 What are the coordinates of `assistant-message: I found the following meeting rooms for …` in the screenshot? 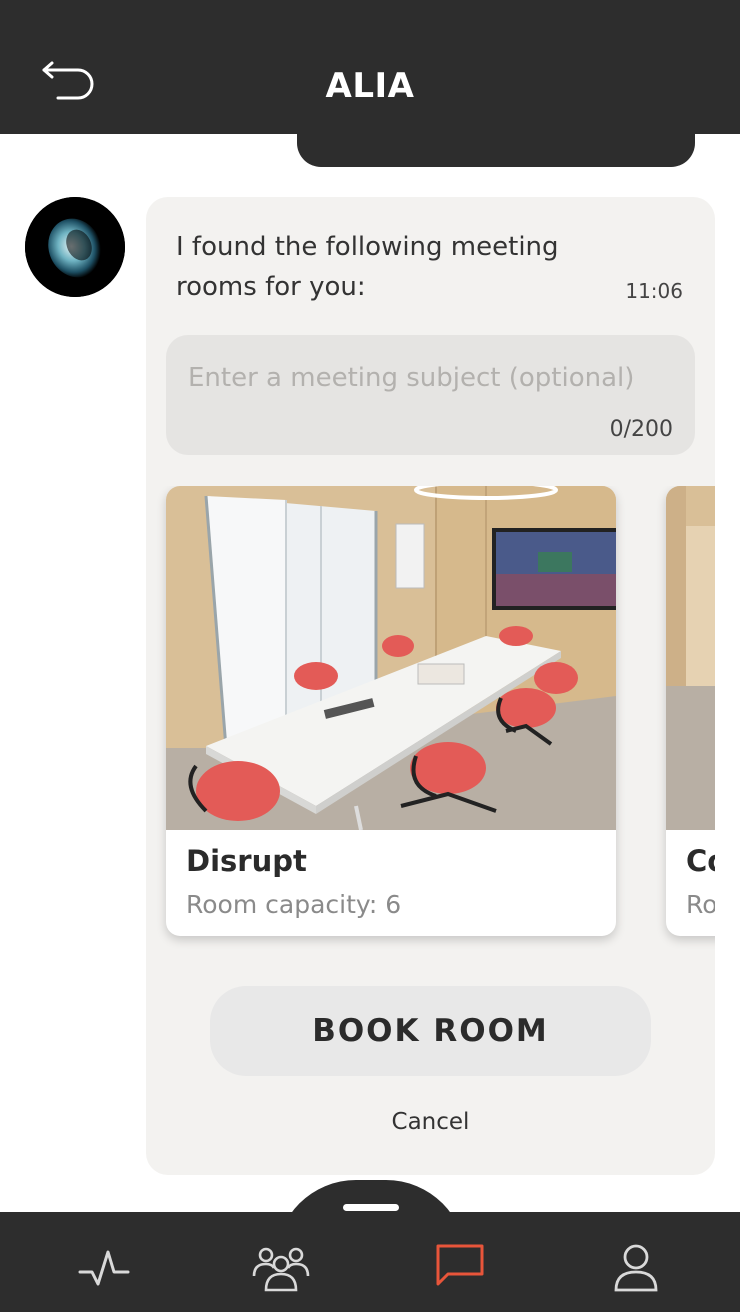 It's located at (367, 267).